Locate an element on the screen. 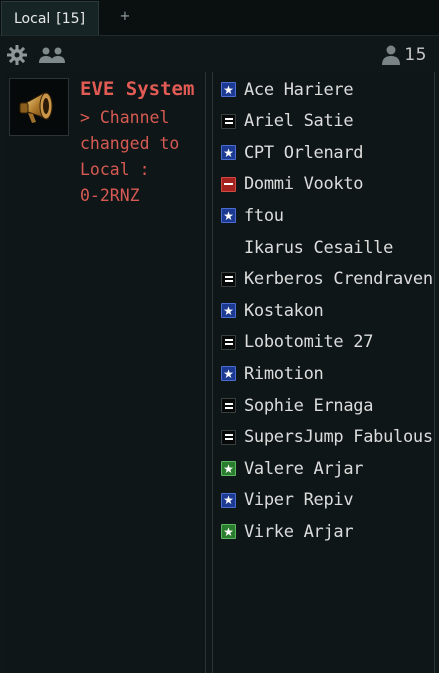  pilot-count: 15 is located at coordinates (415, 55).